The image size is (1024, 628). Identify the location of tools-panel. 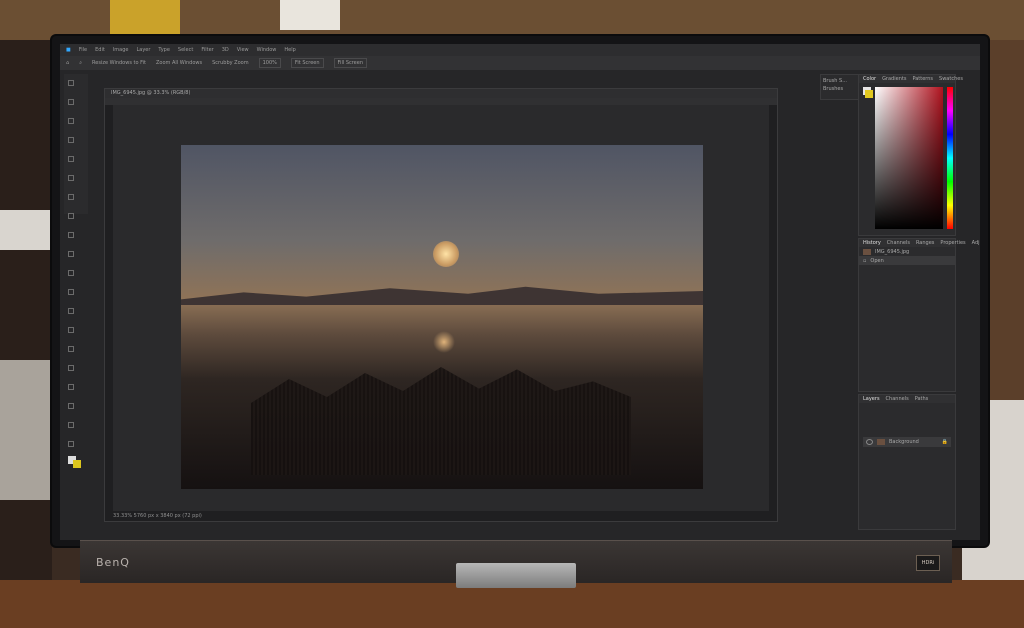
(76, 271).